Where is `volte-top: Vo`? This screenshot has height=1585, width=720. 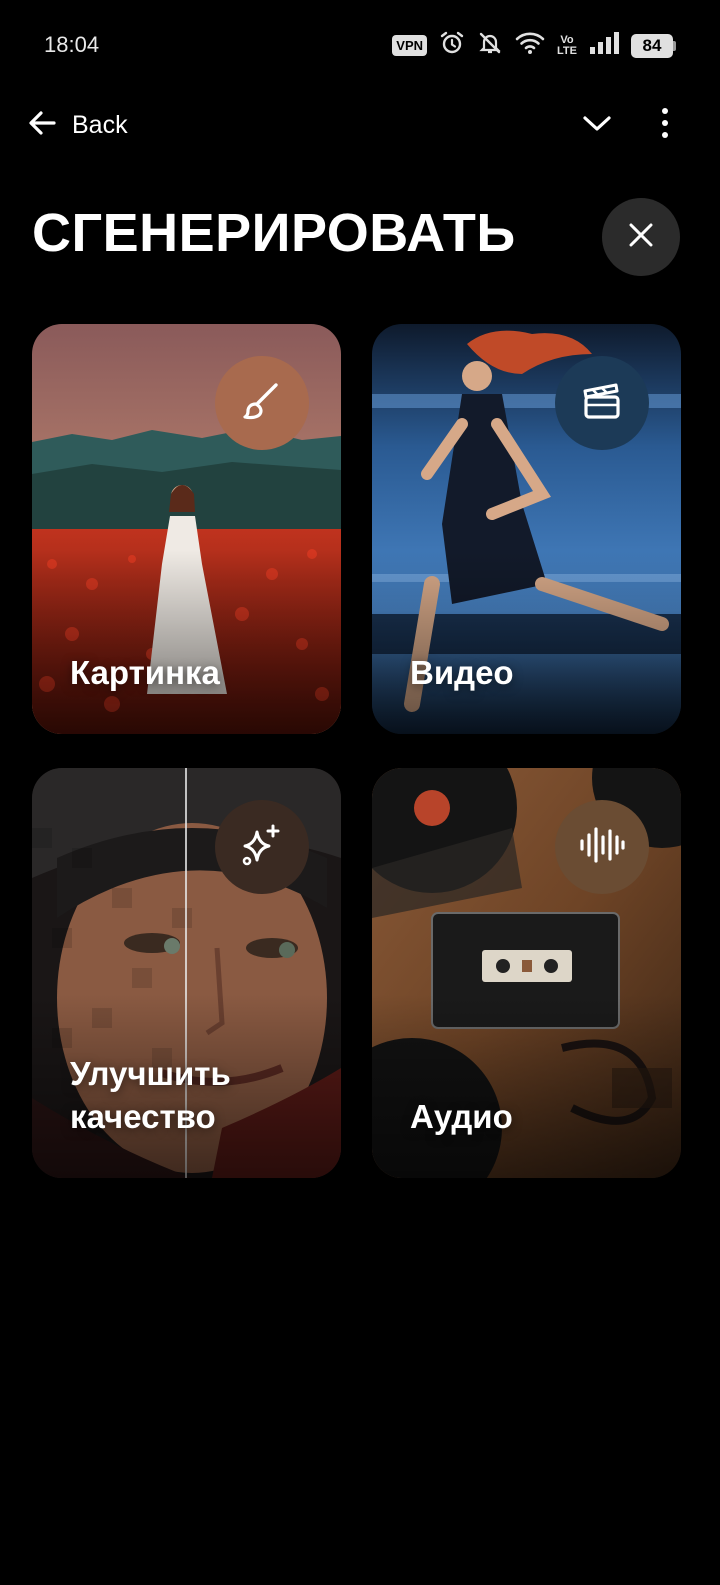
volte-top: Vo is located at coordinates (567, 39).